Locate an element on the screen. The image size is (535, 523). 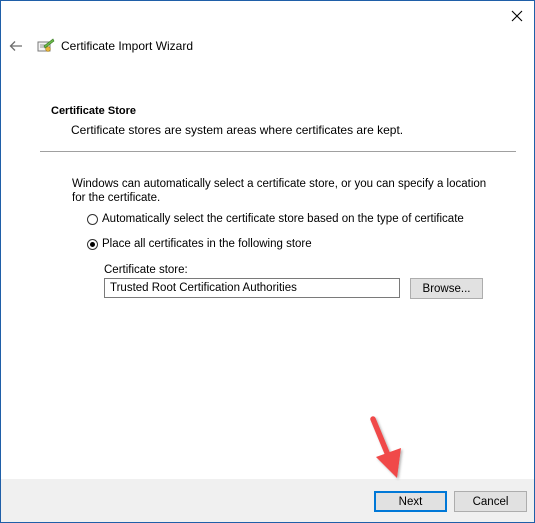
cancel-button: Cancel is located at coordinates (490, 501).